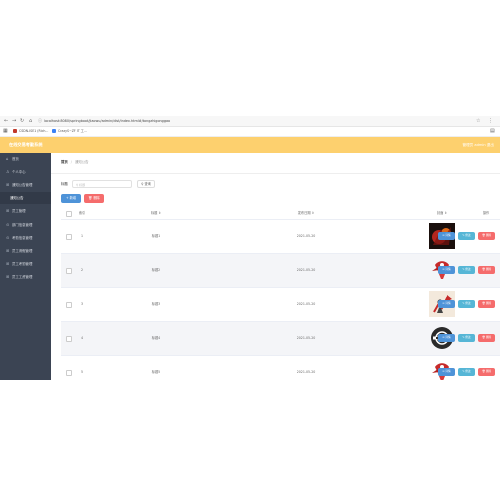 The width and height of the screenshot is (500, 500). I want to click on reload-icon: ↻, so click(22, 121).